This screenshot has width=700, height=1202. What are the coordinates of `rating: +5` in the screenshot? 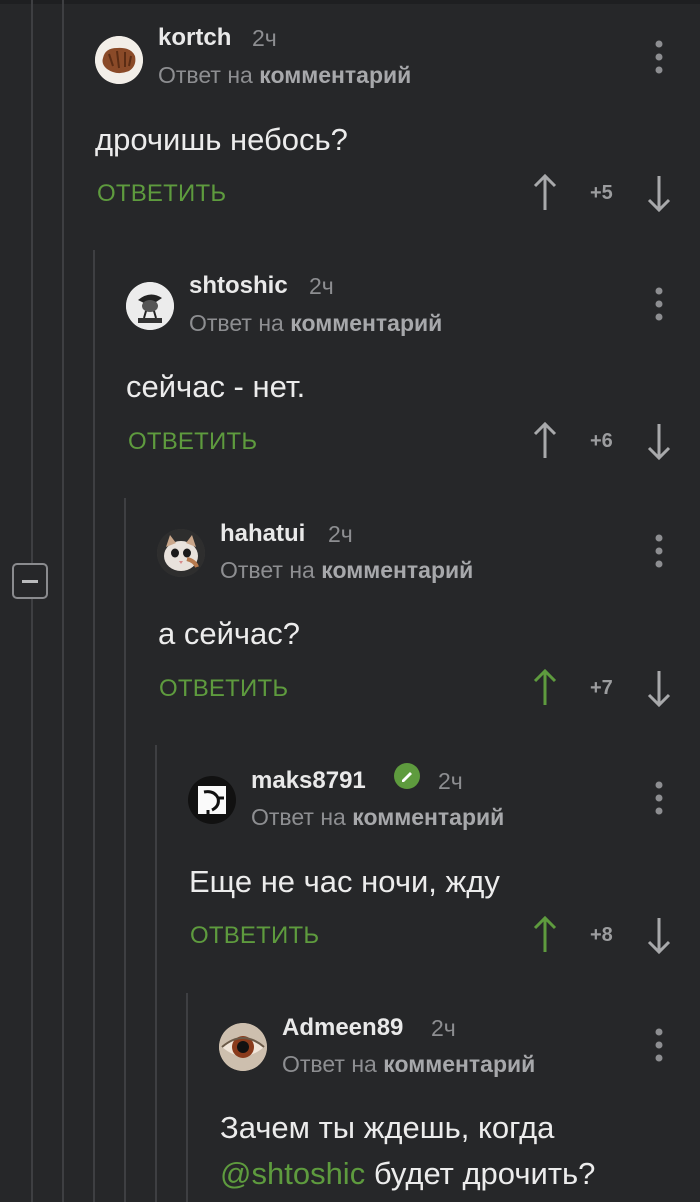 It's located at (601, 193).